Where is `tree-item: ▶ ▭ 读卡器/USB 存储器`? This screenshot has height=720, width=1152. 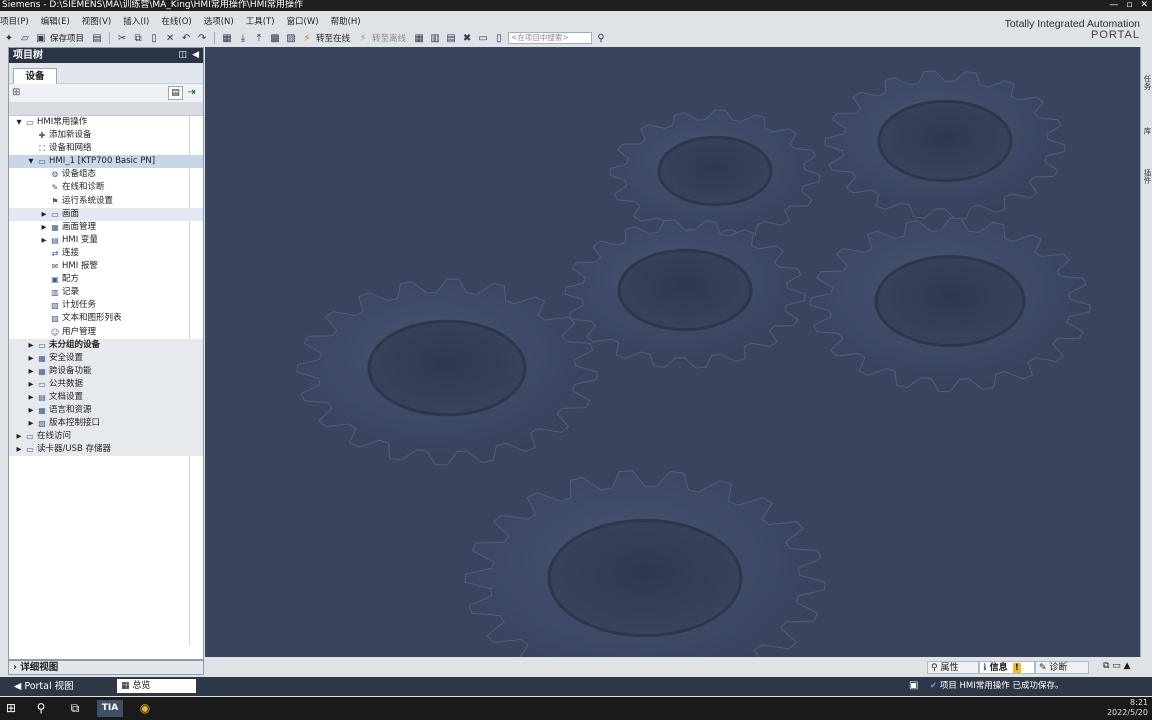 tree-item: ▶ ▭ 读卡器/USB 存储器 is located at coordinates (106, 450).